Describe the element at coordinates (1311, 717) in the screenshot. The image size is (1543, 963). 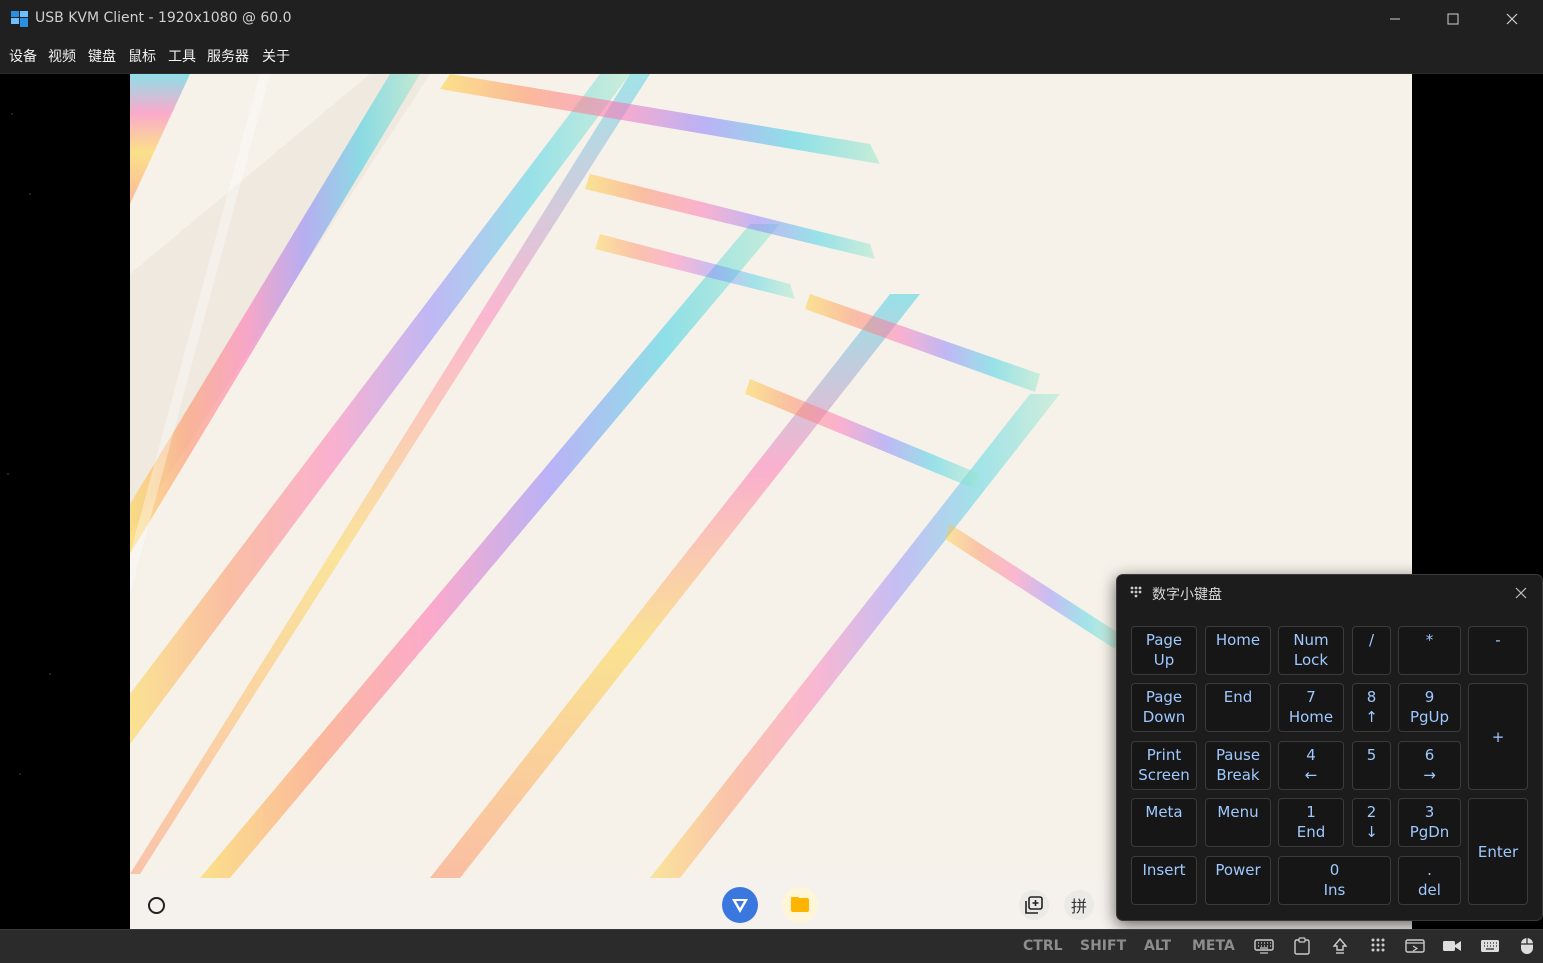
I see `key-sublabel: Home` at that location.